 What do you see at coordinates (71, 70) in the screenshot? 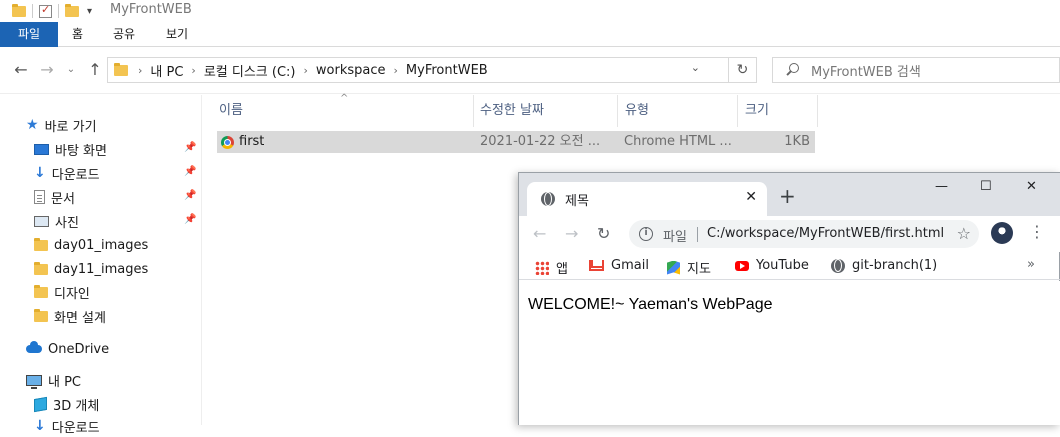
I see `recent-locations-icon: ⌄` at bounding box center [71, 70].